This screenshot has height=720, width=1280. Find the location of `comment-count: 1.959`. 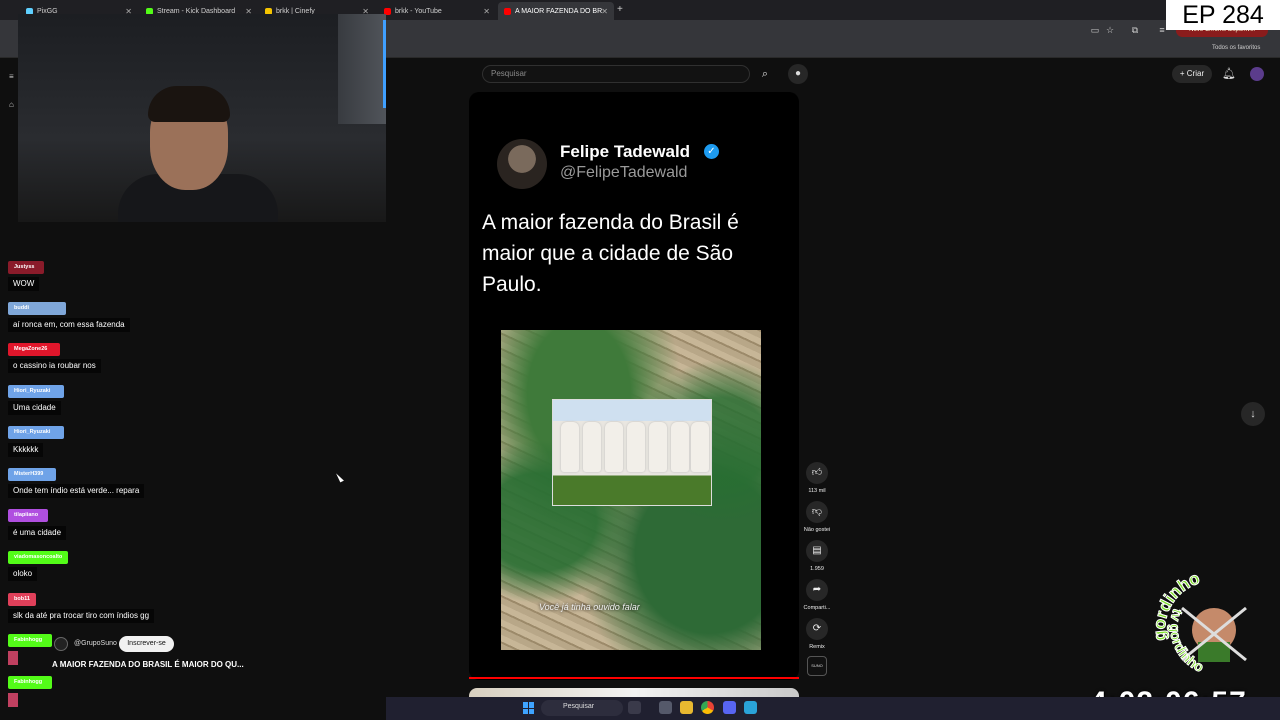

comment-count: 1.959 is located at coordinates (817, 569).